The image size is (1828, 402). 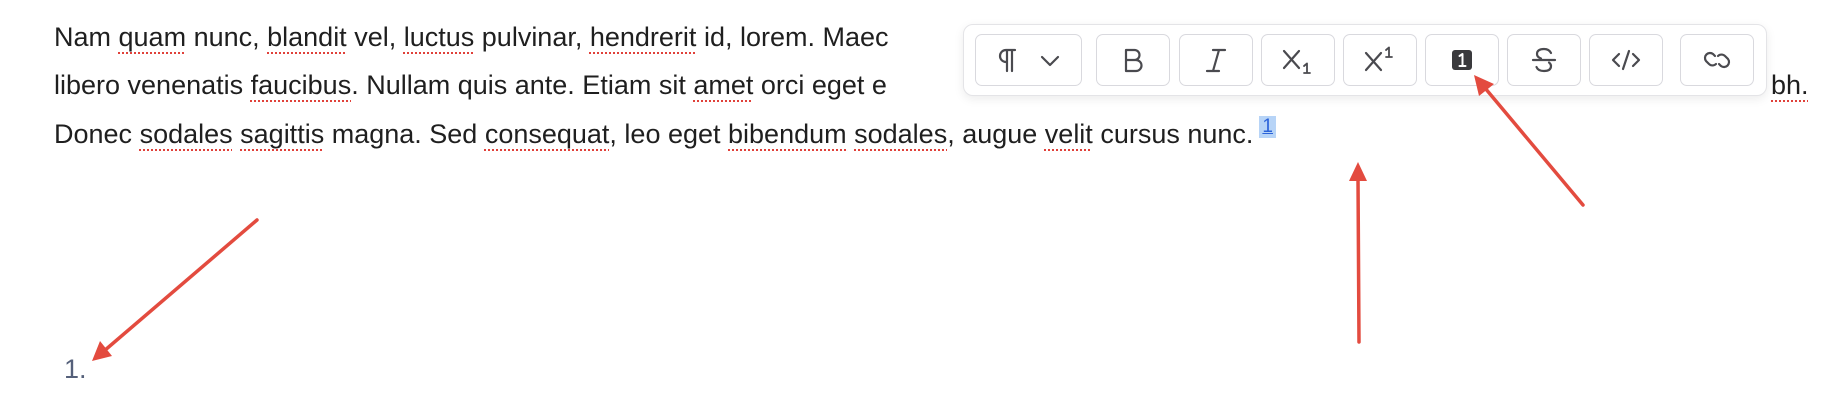 I want to click on text-segment: magna. Sed, so click(x=404, y=134).